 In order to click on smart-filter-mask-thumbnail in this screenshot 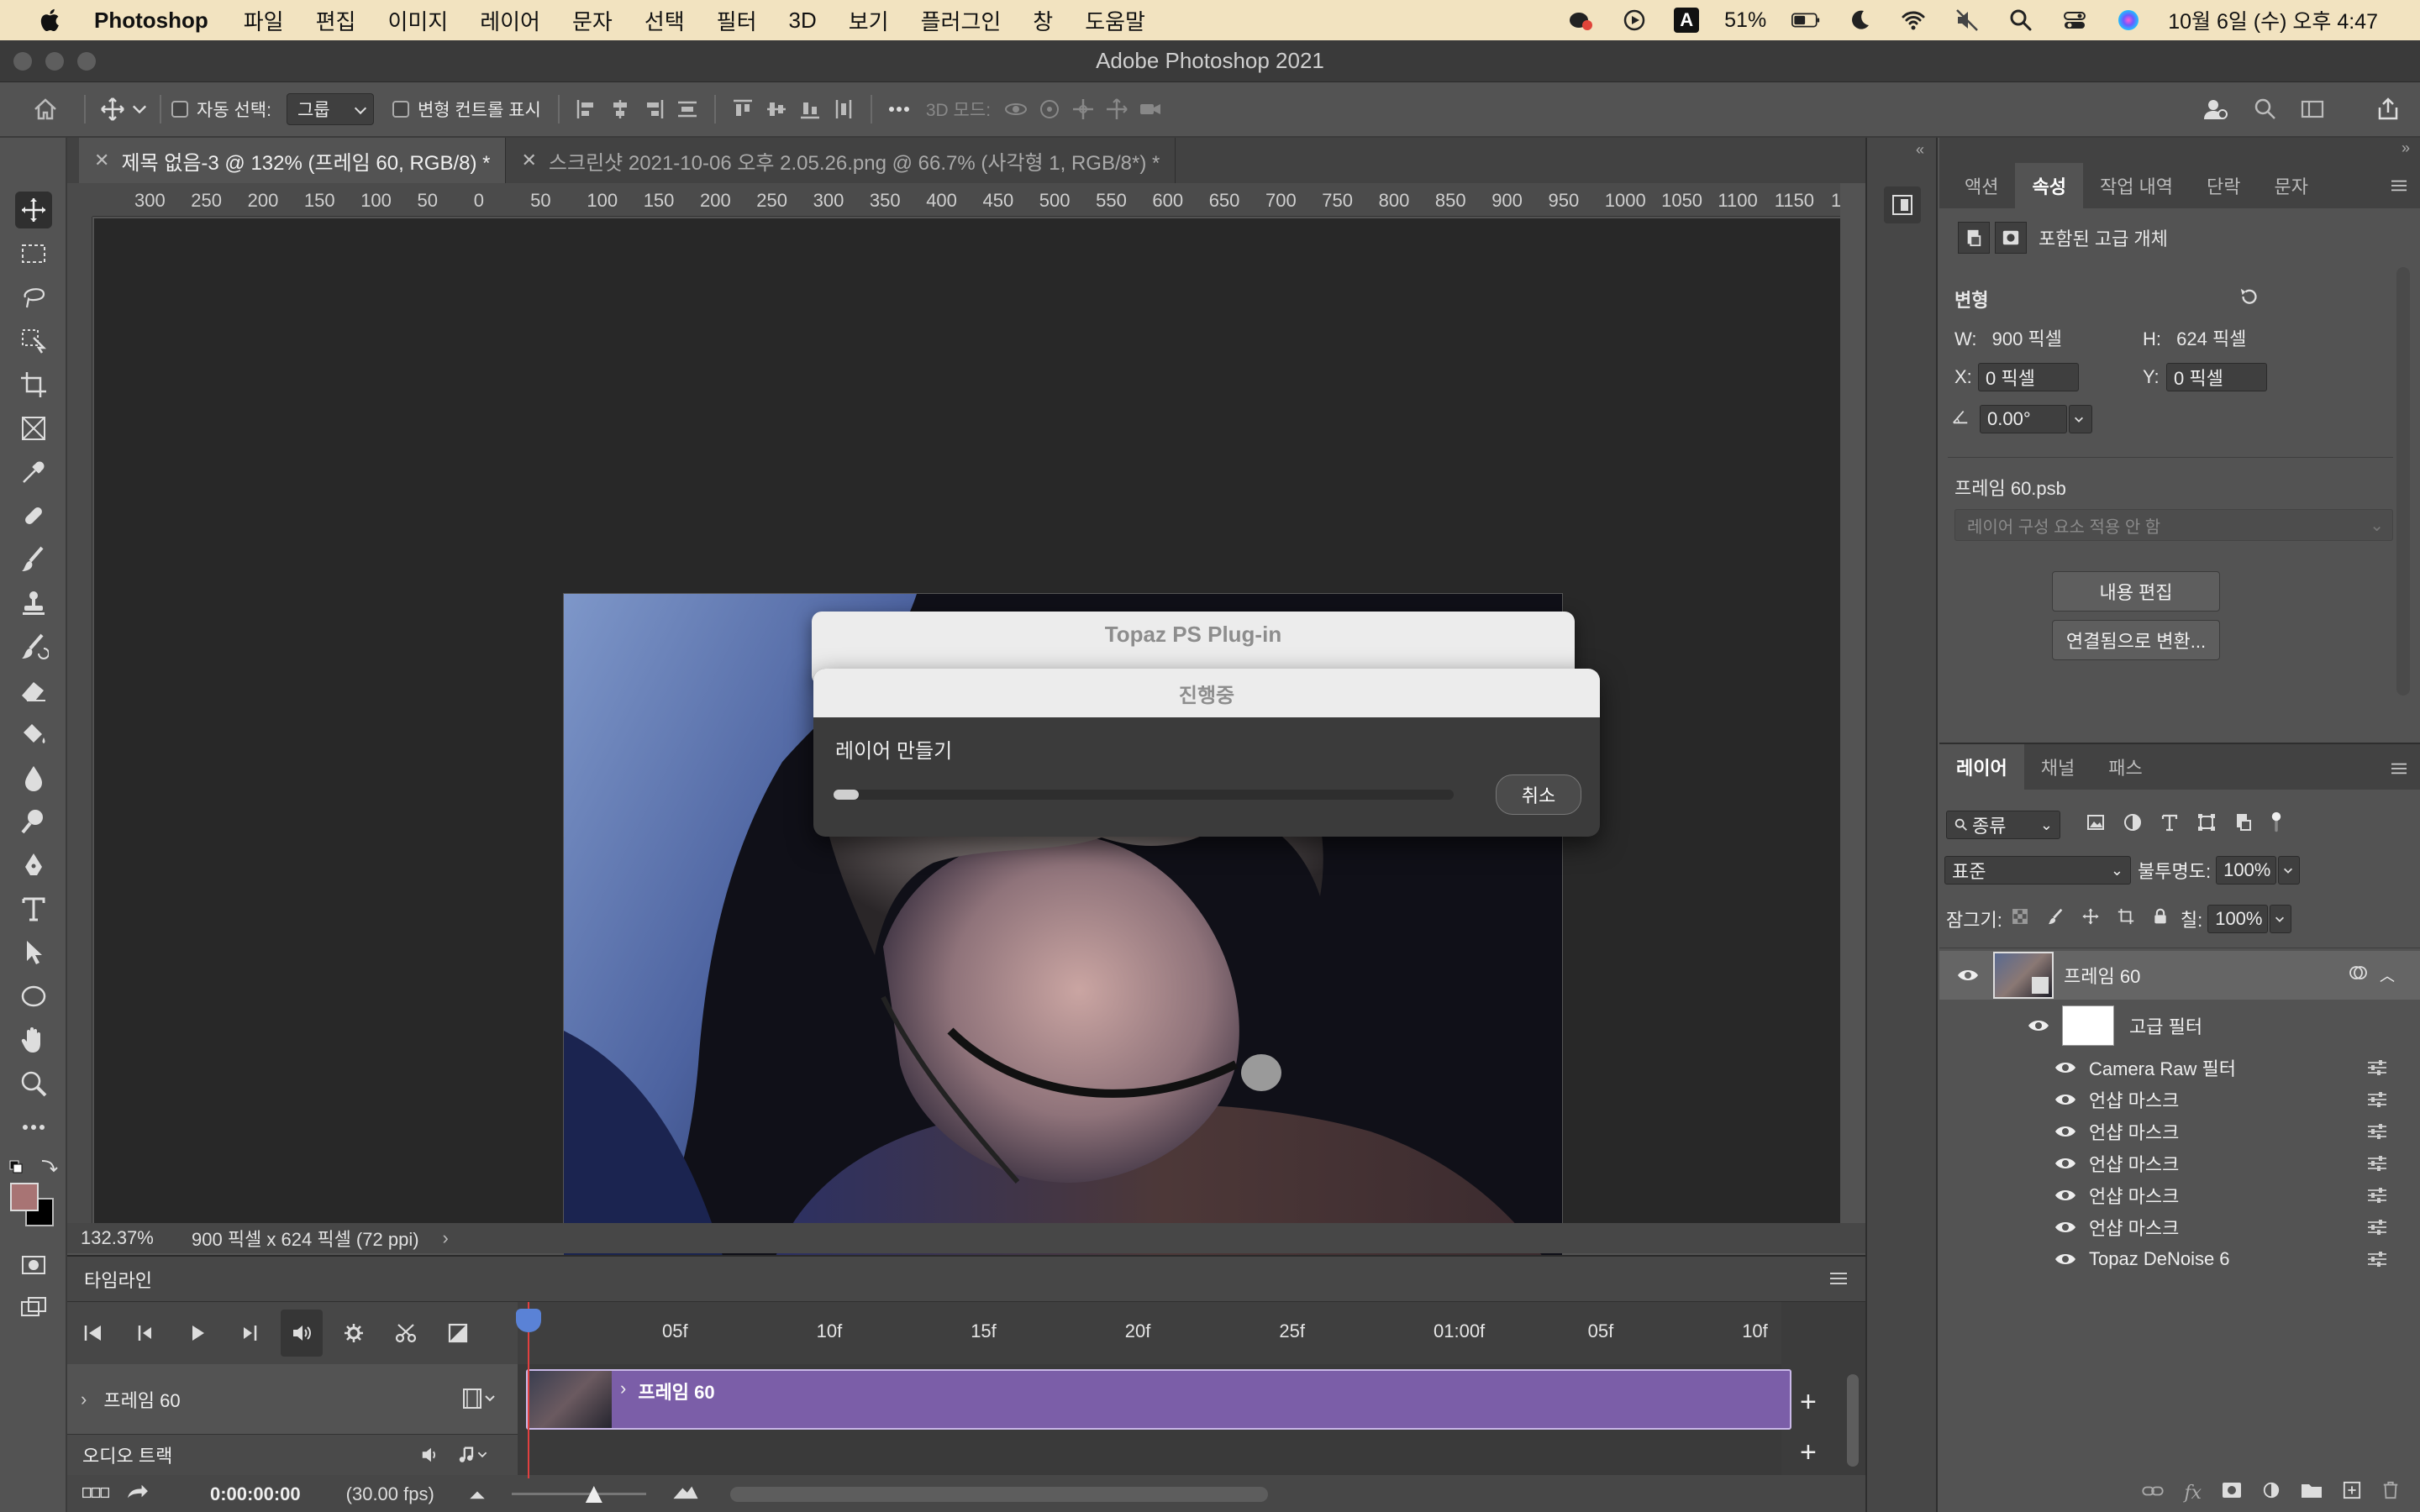, I will do `click(2088, 1025)`.